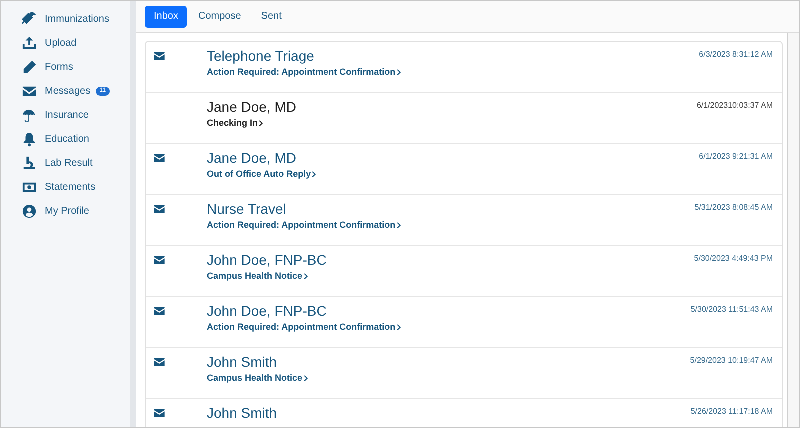  Describe the element at coordinates (734, 208) in the screenshot. I see `message-date: 5/31/2023 8:08:45 AM` at that location.